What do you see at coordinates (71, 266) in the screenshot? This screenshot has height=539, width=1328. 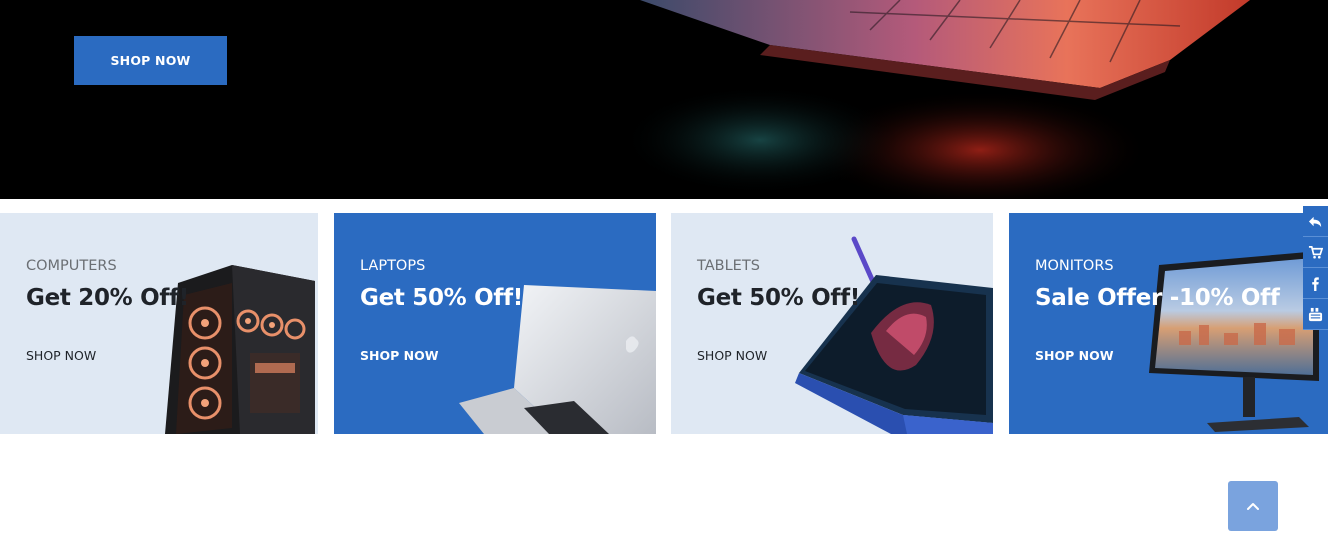 I see `category-label: COMPUTERS` at bounding box center [71, 266].